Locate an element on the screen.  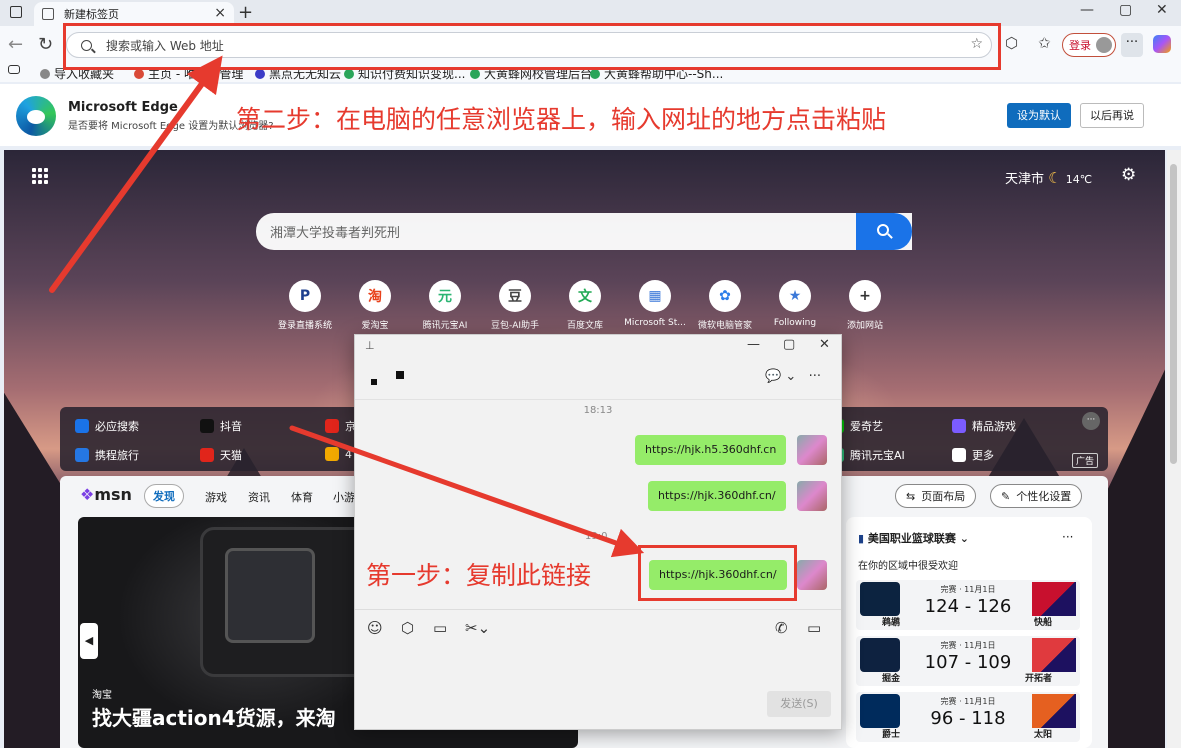
video-icon: ▭ is located at coordinates (814, 628).